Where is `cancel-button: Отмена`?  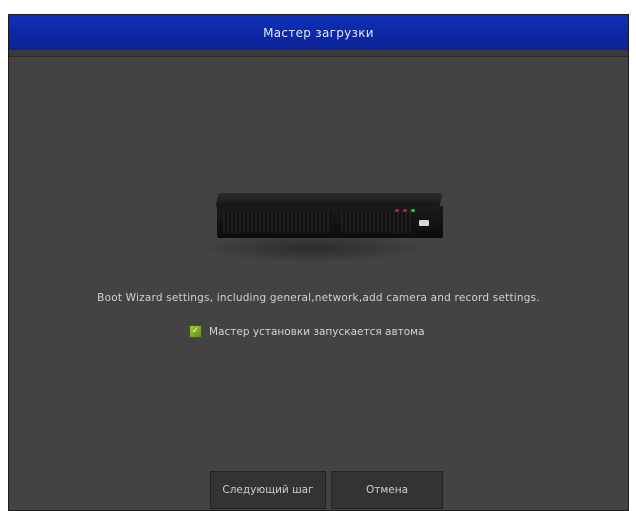
cancel-button: Отмена is located at coordinates (387, 490).